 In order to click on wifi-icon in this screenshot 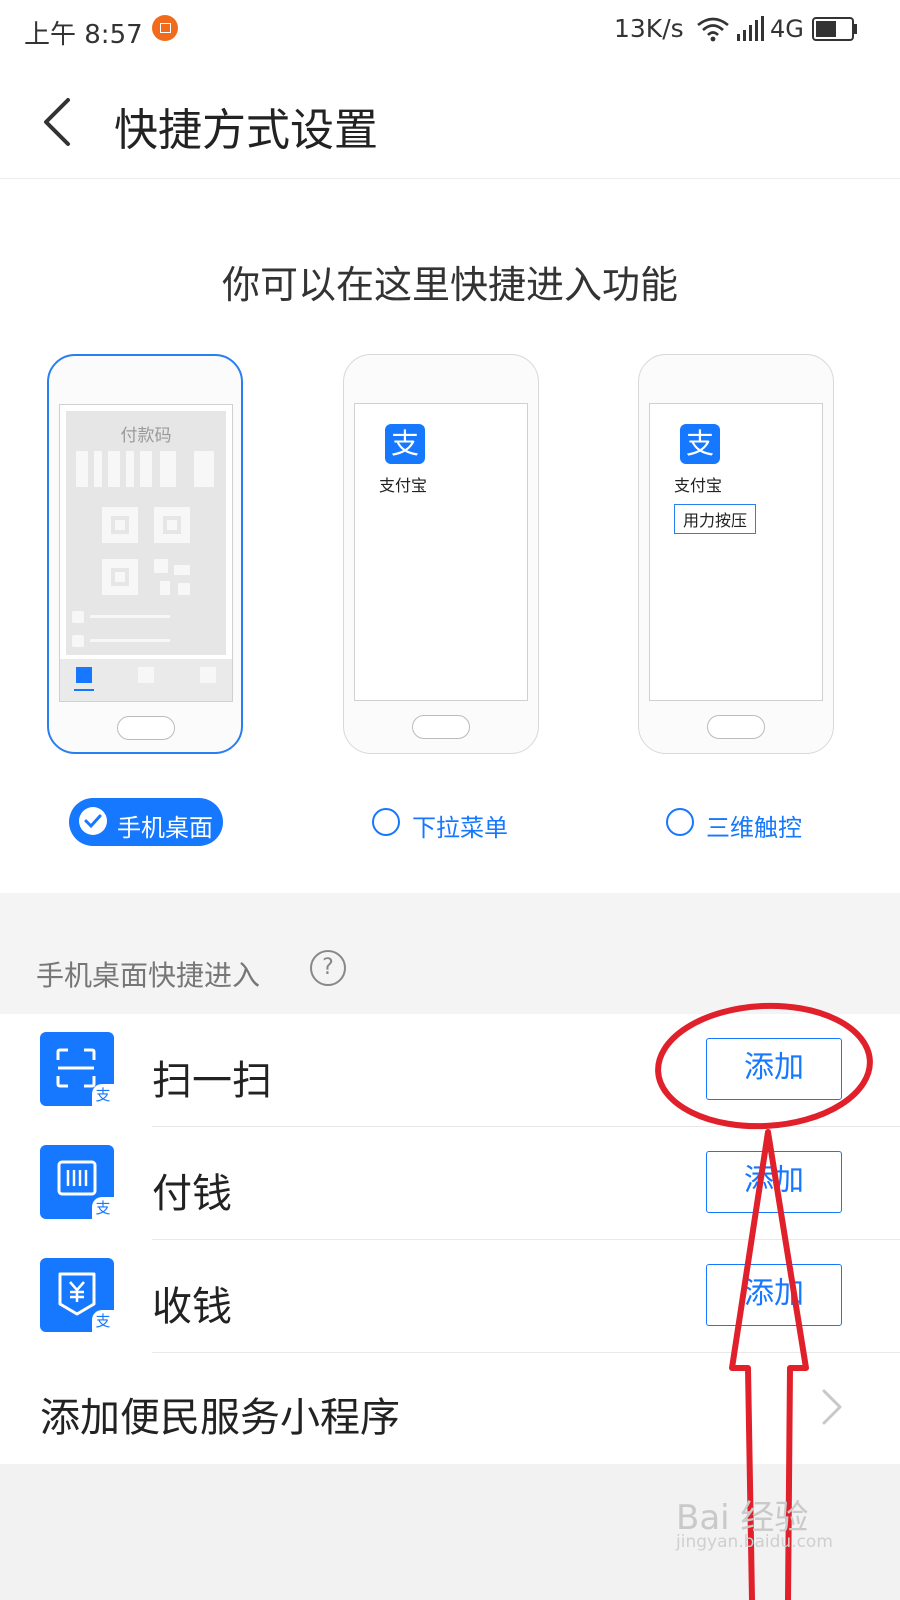, I will do `click(713, 29)`.